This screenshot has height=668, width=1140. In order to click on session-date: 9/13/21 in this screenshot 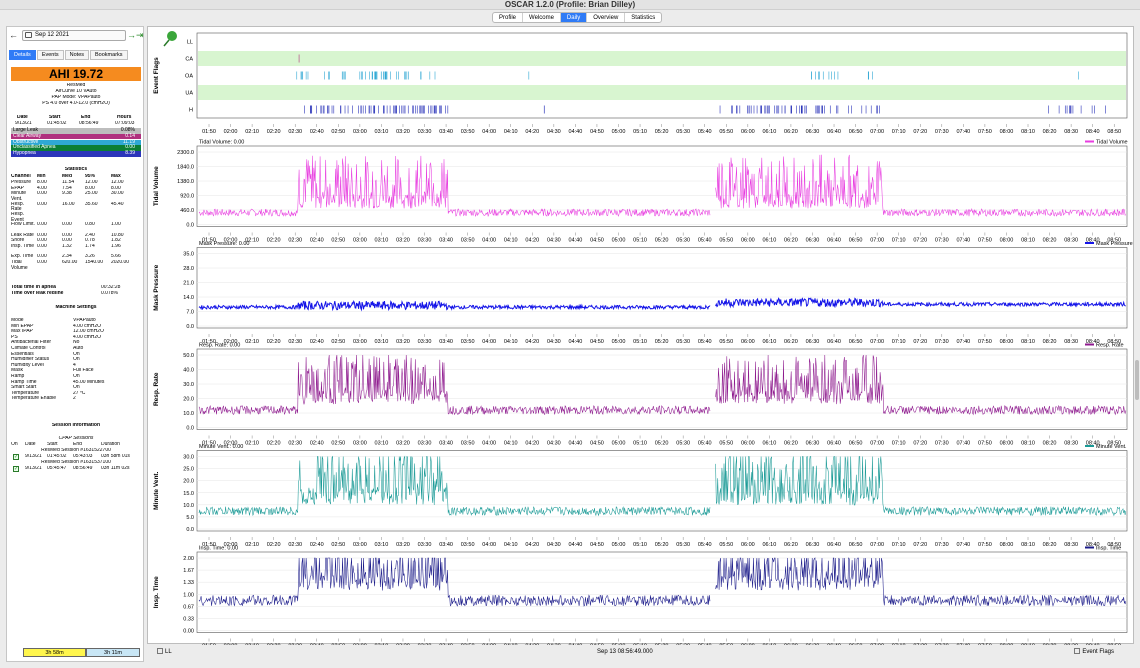, I will do `click(37, 469)`.